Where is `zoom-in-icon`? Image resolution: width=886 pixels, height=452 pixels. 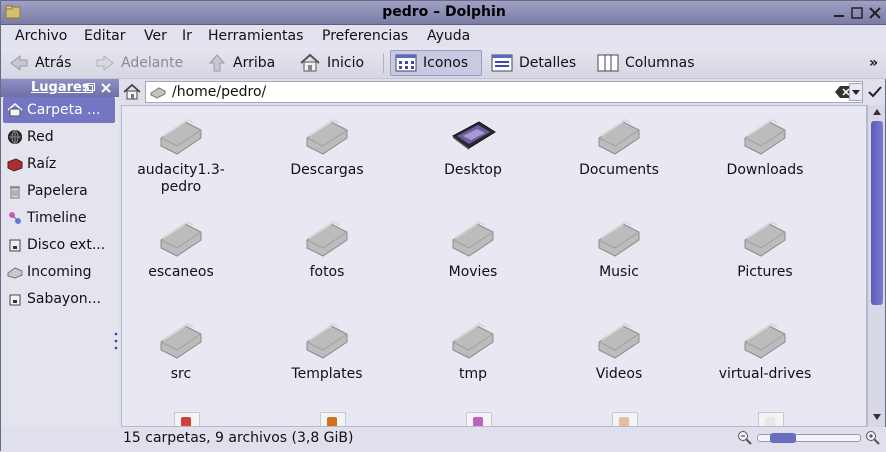 zoom-in-icon is located at coordinates (873, 438).